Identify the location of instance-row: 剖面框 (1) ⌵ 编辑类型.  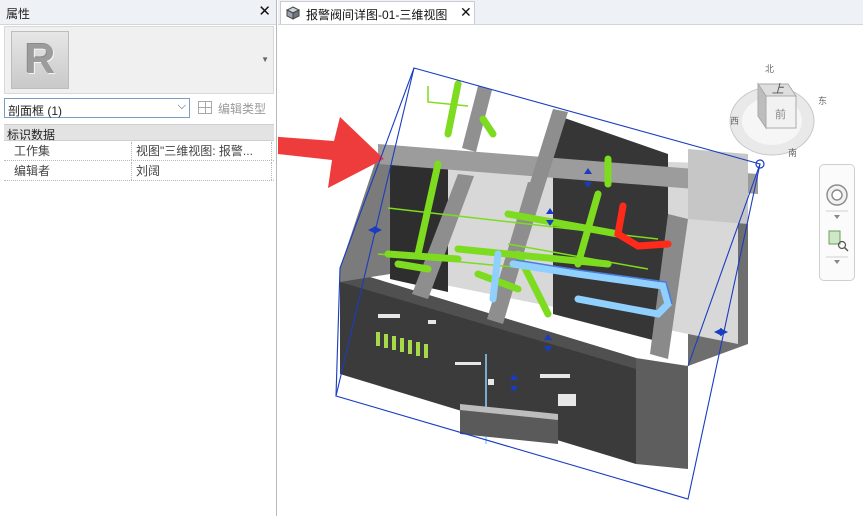
(139, 108).